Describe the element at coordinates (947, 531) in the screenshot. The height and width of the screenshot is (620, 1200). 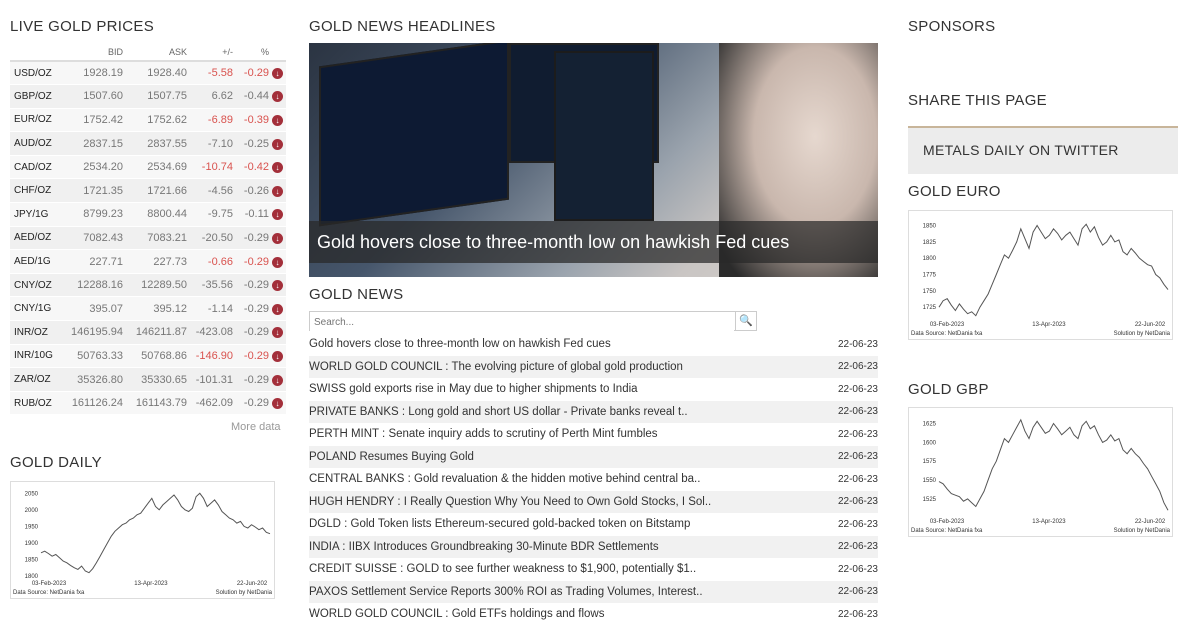
I see `chart-source-label: Data Source: NetDania fxa` at that location.